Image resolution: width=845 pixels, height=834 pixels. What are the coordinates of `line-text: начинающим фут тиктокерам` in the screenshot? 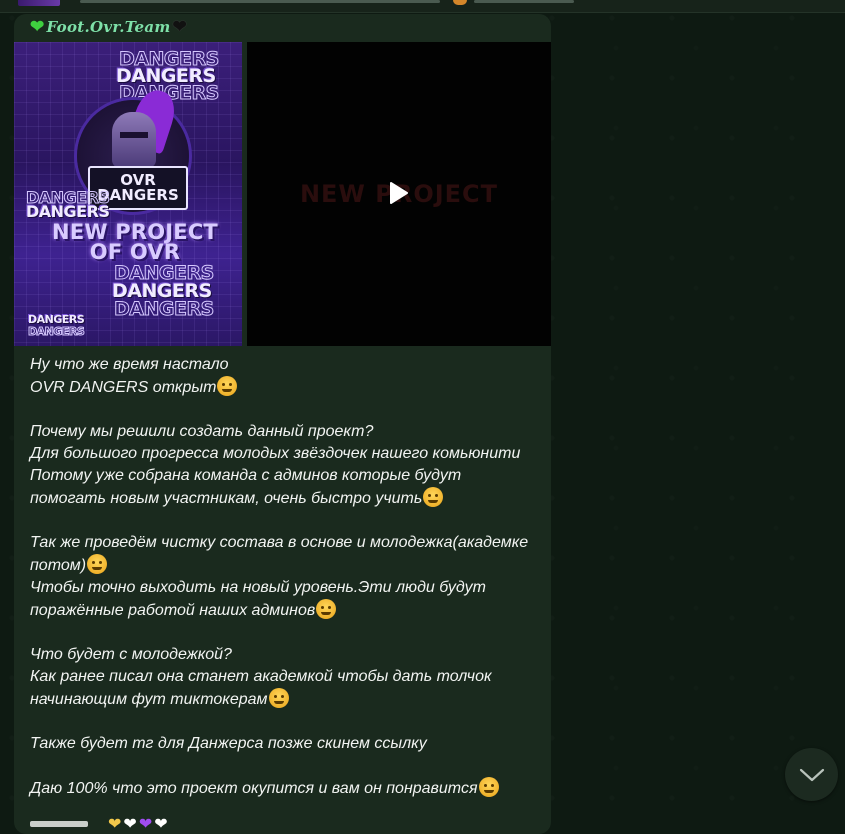 It's located at (149, 699).